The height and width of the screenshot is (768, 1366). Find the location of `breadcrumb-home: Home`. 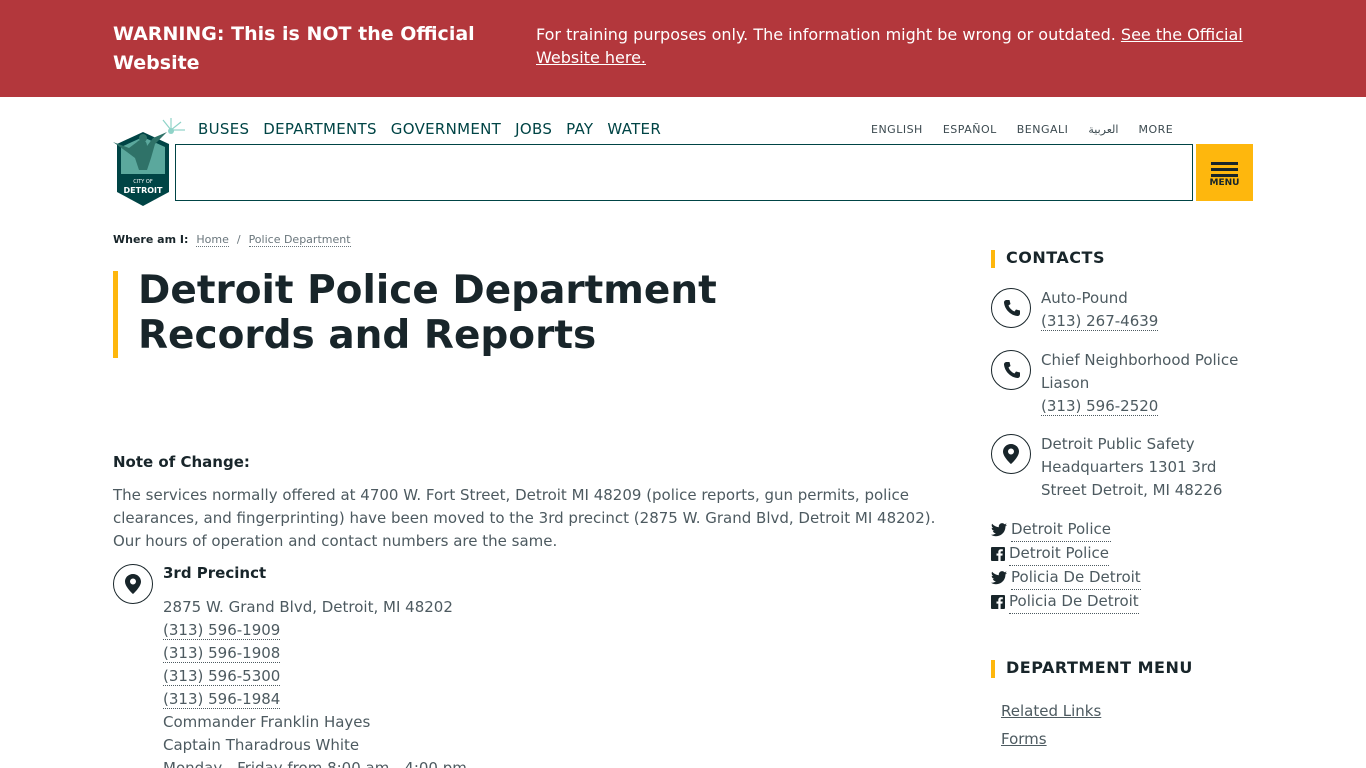

breadcrumb-home: Home is located at coordinates (212, 240).